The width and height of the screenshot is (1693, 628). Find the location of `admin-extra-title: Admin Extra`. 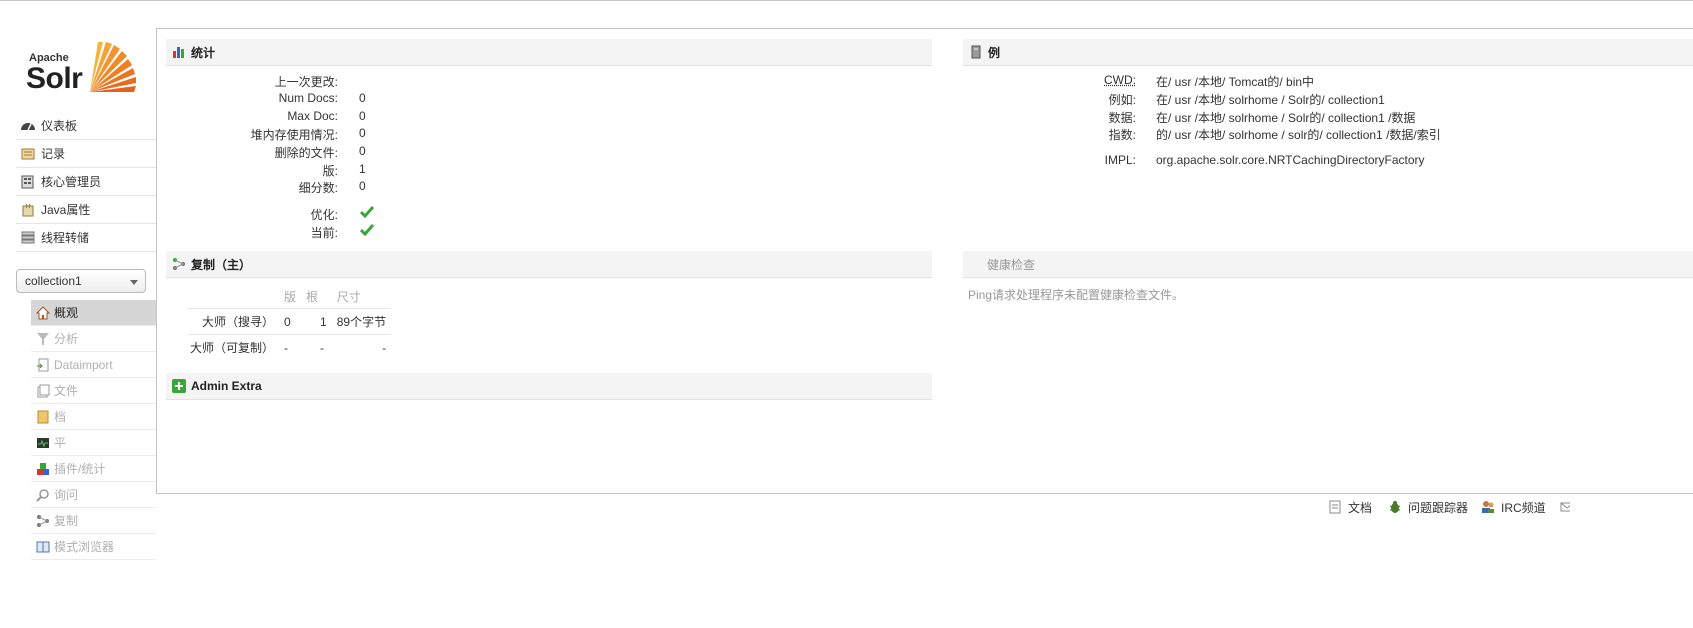

admin-extra-title: Admin Extra is located at coordinates (226, 386).